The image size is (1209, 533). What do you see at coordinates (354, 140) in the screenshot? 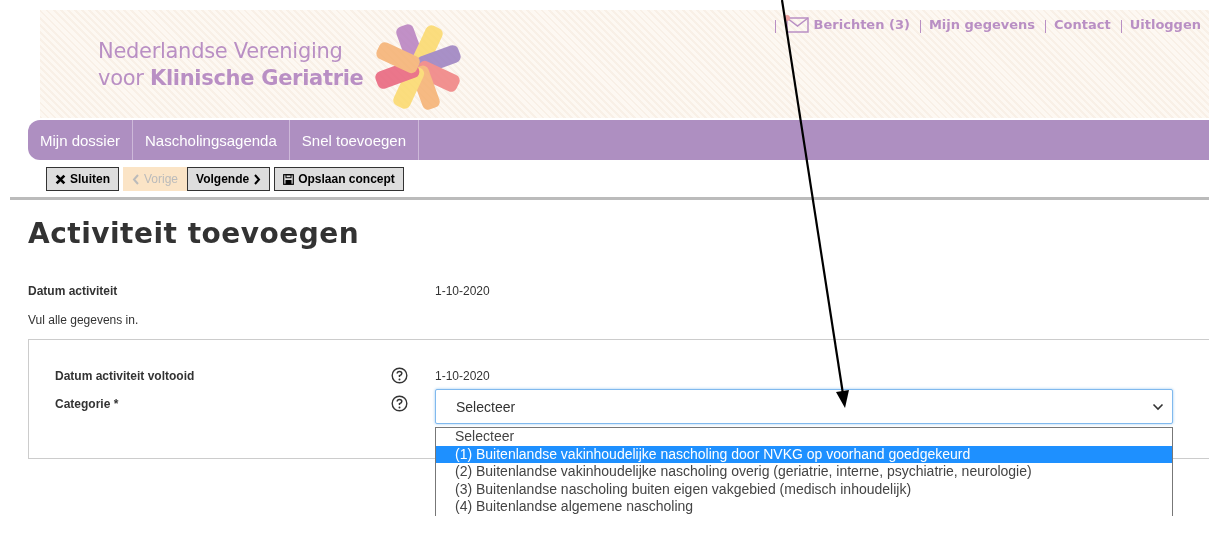
I see `nav-tab: Snel toevoegen` at bounding box center [354, 140].